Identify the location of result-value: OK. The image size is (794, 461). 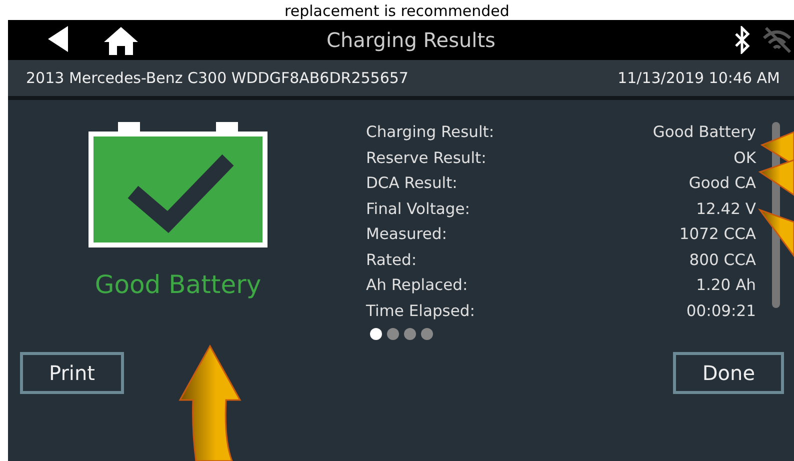
(745, 158).